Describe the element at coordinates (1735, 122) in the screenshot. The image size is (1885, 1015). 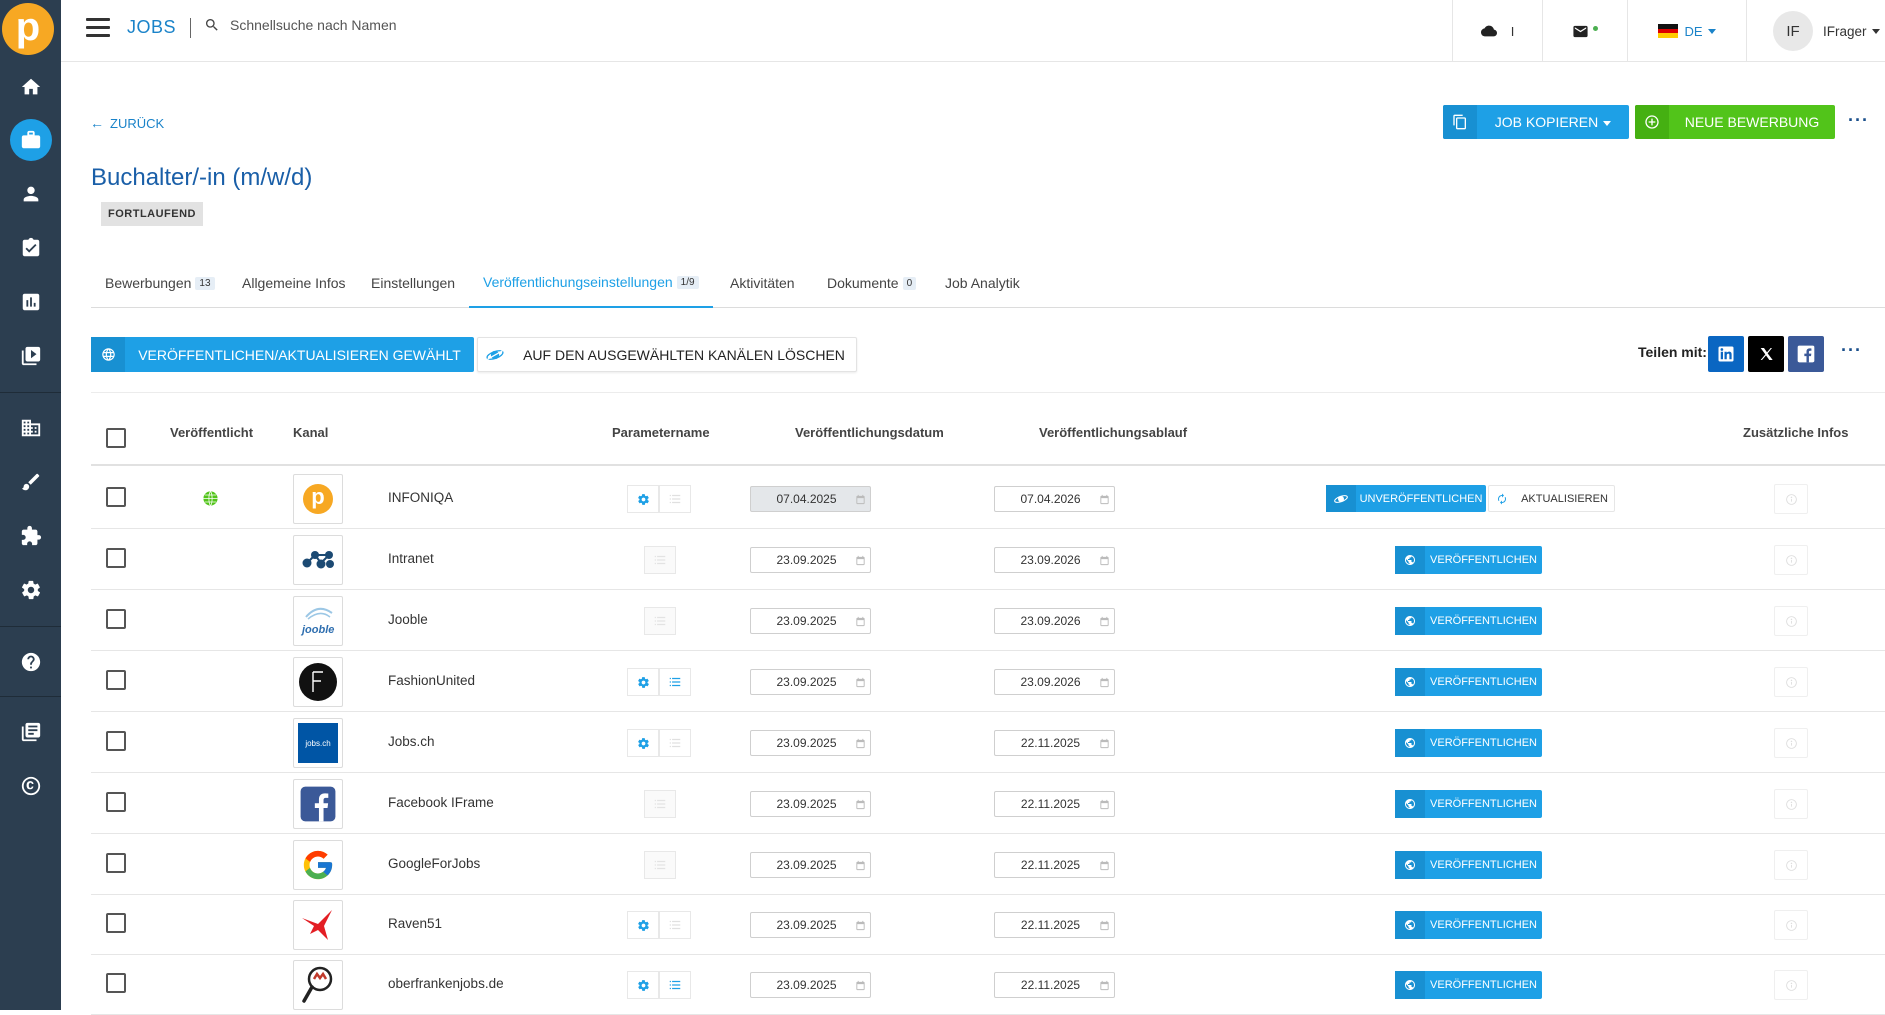
I see `new-application-button: NEUE BEWERBUNG` at that location.